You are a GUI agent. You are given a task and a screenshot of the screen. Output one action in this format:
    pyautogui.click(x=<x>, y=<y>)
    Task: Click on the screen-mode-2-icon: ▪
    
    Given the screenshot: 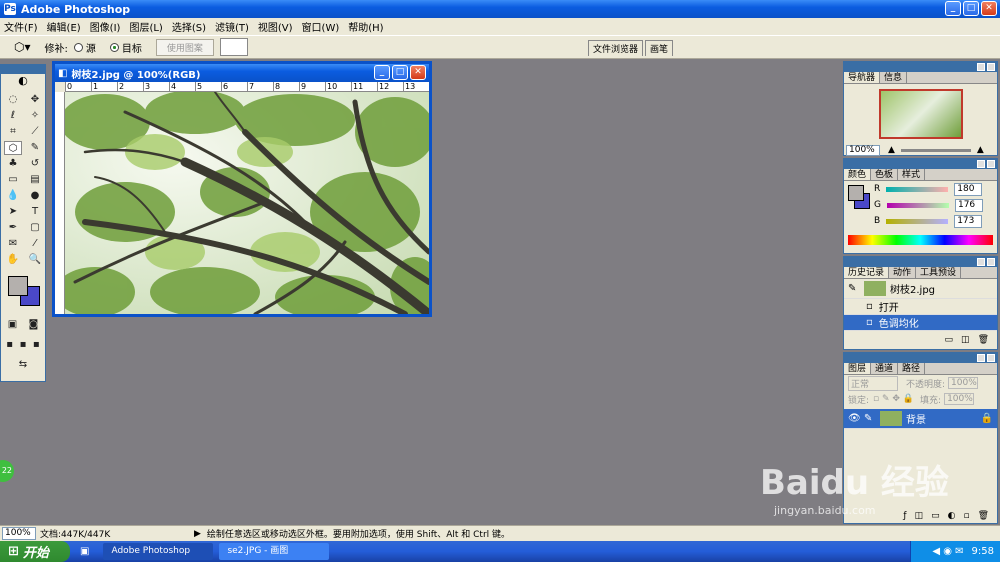 What is the action you would take?
    pyautogui.click(x=22, y=345)
    